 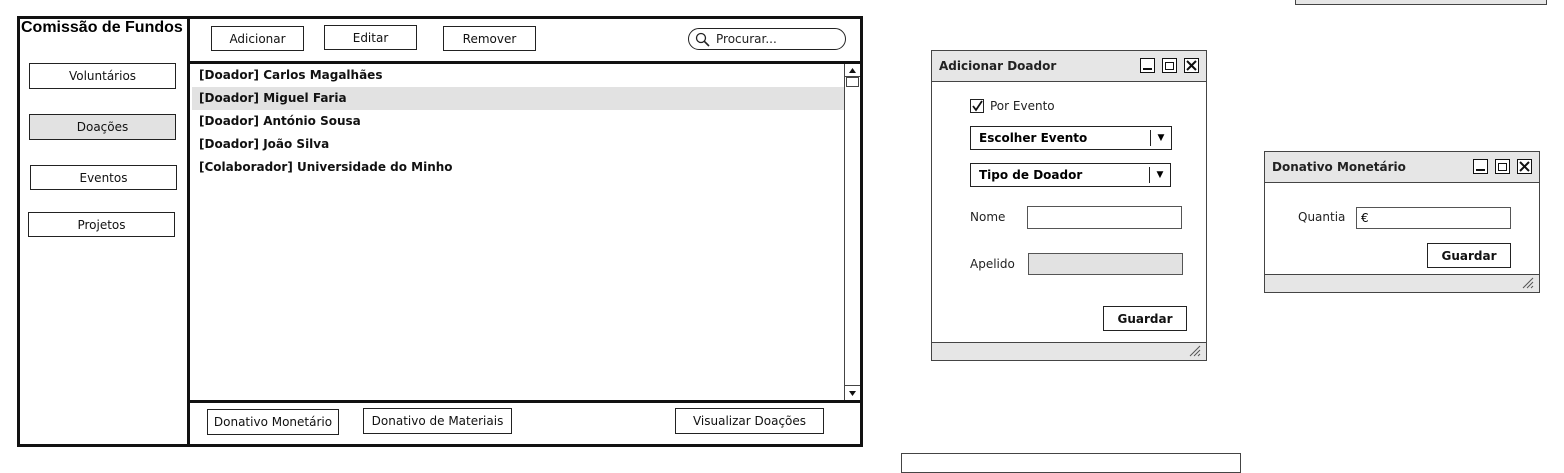 I want to click on choose-event-value: Escolher Evento, so click(x=1033, y=138).